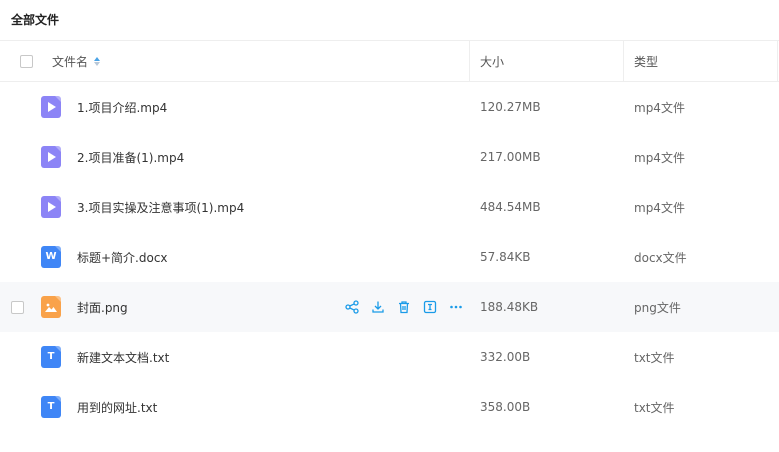 The height and width of the screenshot is (452, 779). I want to click on file-size: 332.00B, so click(505, 357).